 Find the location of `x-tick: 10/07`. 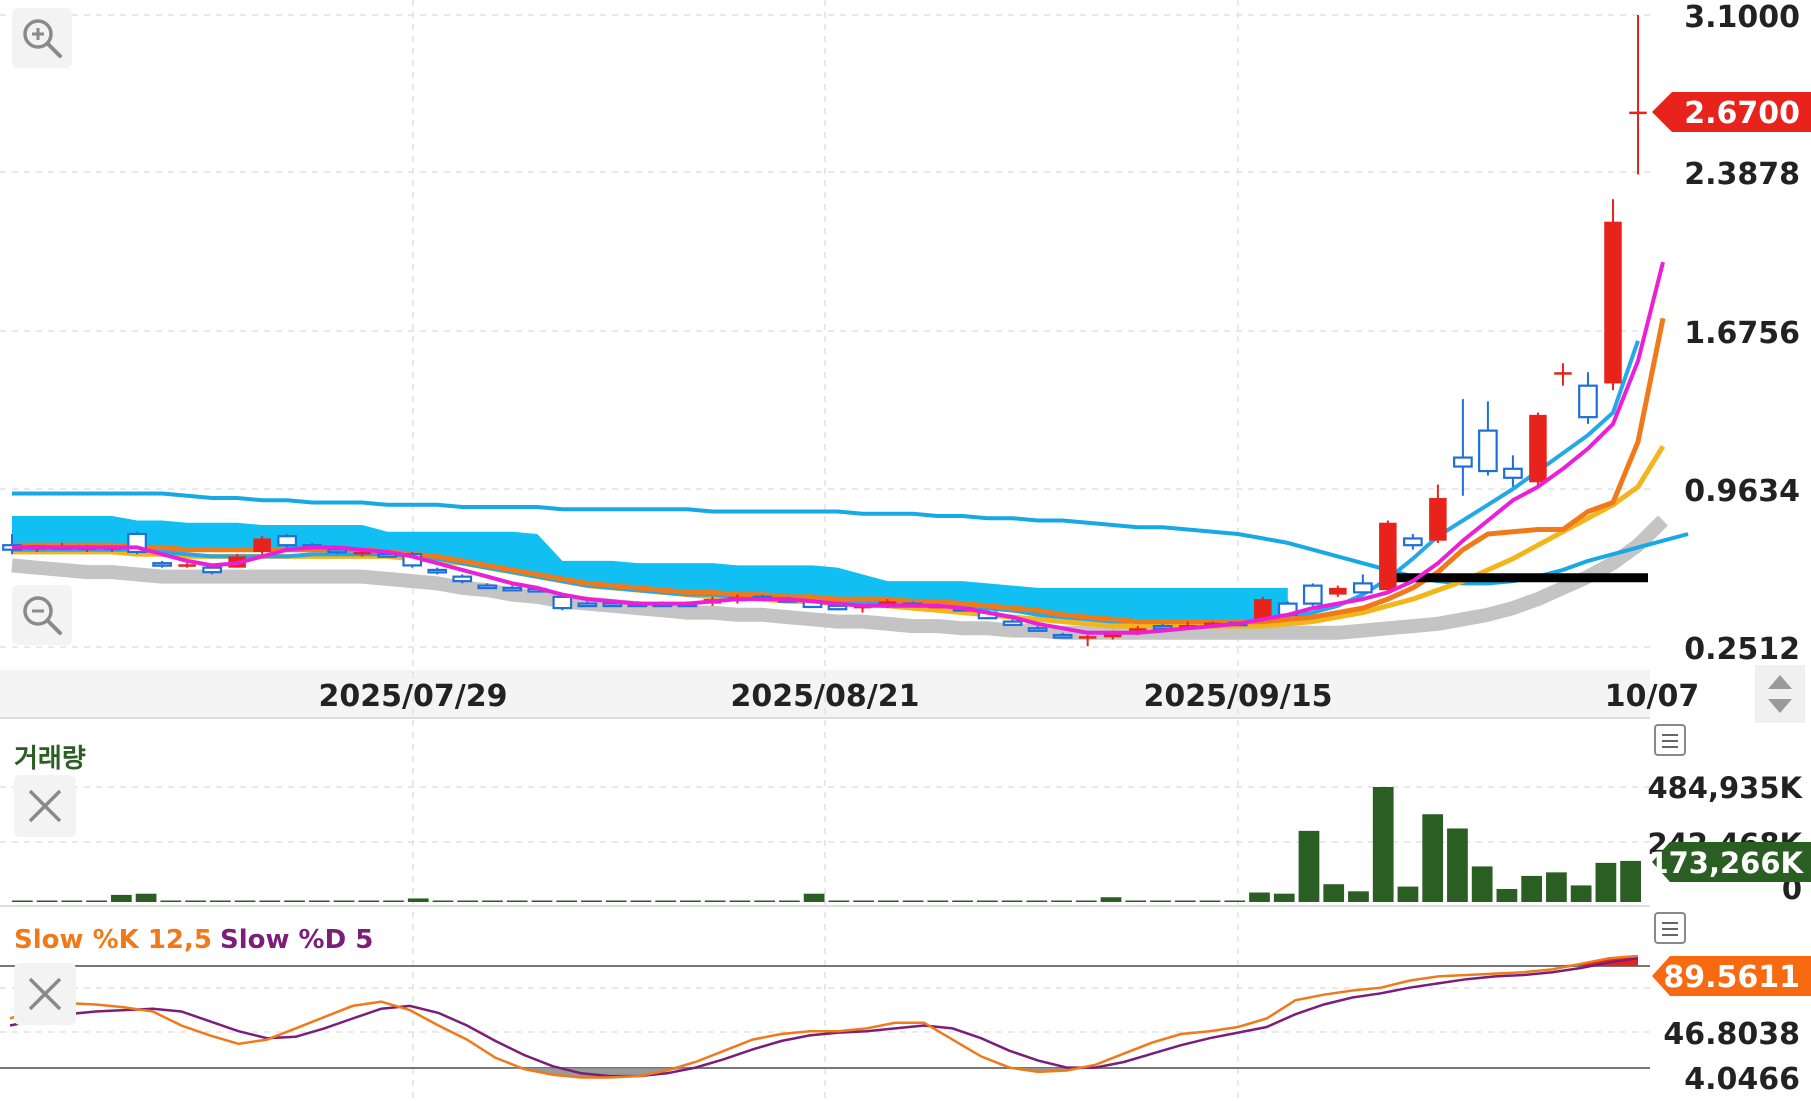

x-tick: 10/07 is located at coordinates (1652, 696).